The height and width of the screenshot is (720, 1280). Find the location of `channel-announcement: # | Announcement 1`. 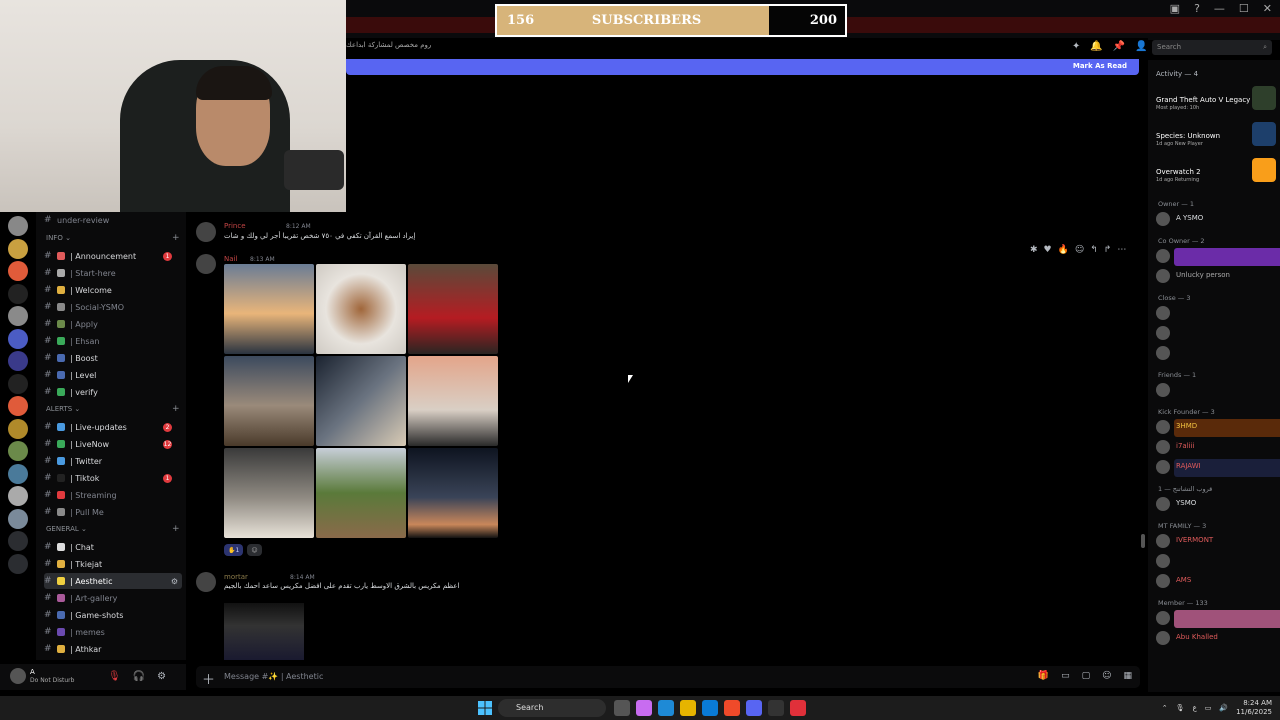

channel-announcement: # | Announcement 1 is located at coordinates (113, 256).